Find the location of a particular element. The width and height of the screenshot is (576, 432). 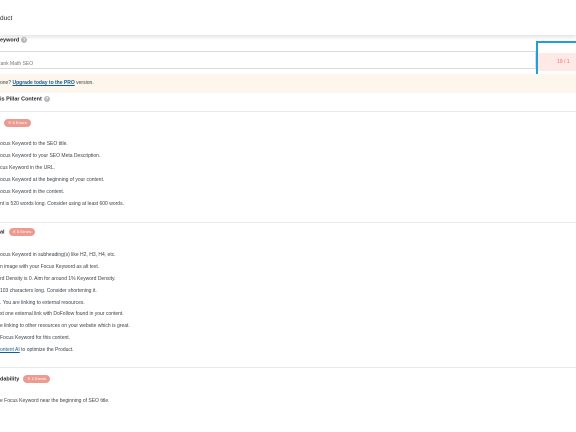

section-title-readability-header: dability ✕ 1 Errors is located at coordinates (25, 379).